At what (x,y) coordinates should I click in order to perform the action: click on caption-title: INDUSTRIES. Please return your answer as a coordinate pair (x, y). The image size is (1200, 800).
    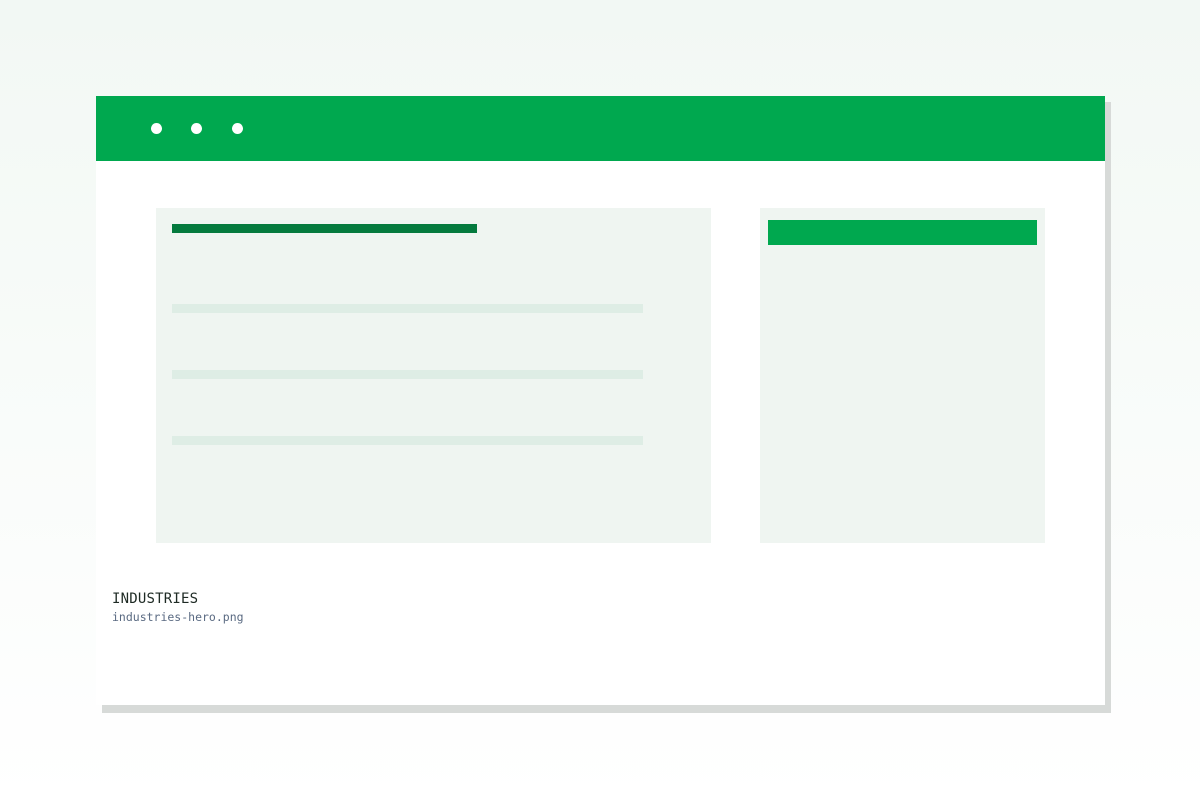
    Looking at the image, I should click on (155, 599).